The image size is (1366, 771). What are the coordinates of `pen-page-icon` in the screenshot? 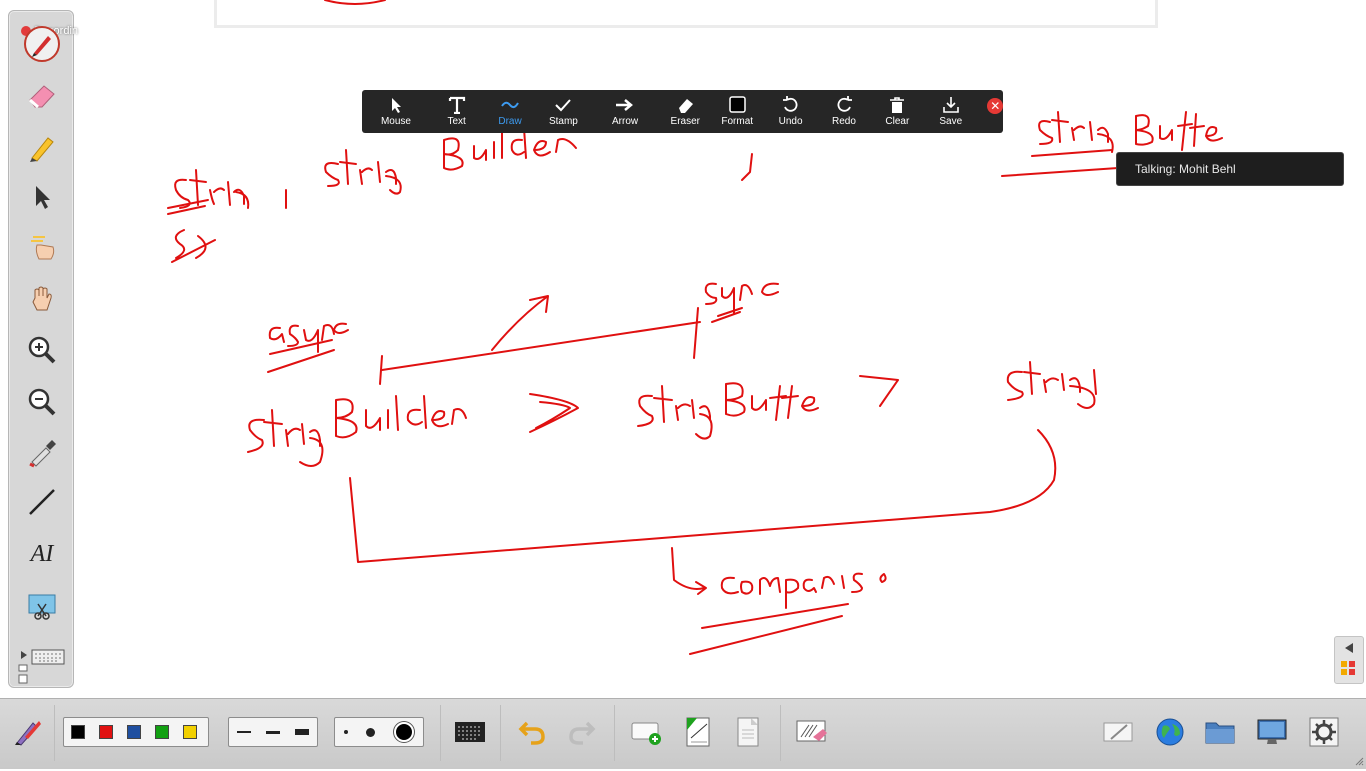 It's located at (1118, 732).